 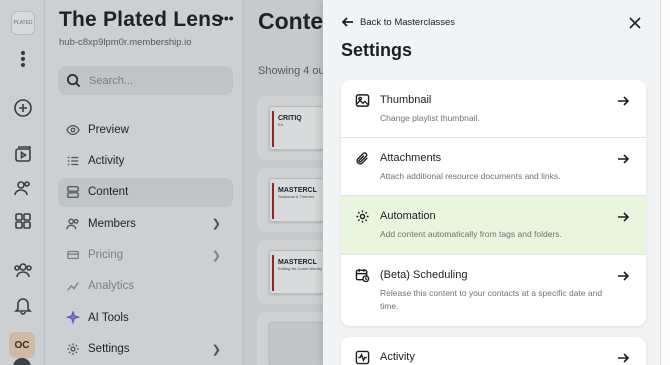 I want to click on row-description: Change playlist thumbnail., so click(x=430, y=118).